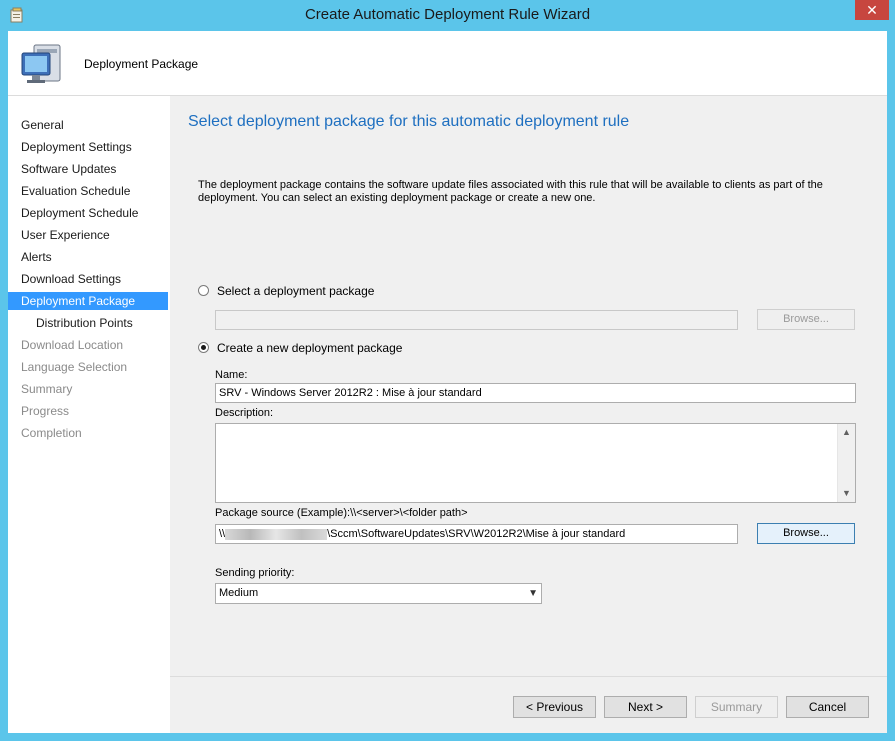  Describe the element at coordinates (872, 10) in the screenshot. I see `close-button: ✕` at that location.